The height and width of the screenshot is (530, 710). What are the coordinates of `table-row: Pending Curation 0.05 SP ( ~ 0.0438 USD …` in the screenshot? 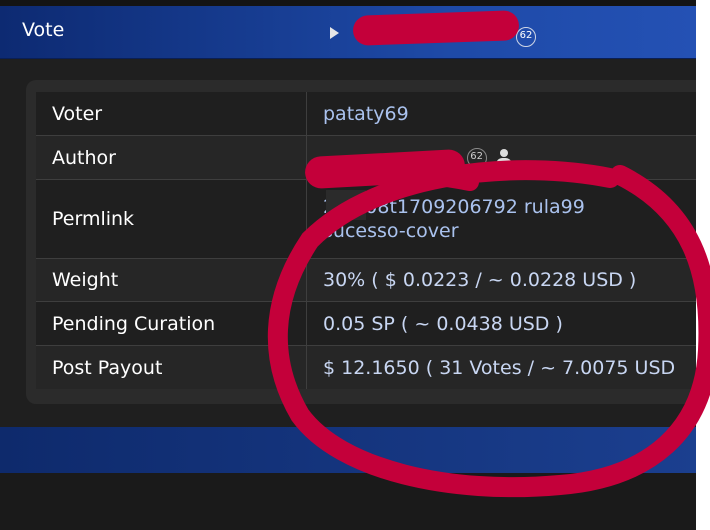 It's located at (366, 323).